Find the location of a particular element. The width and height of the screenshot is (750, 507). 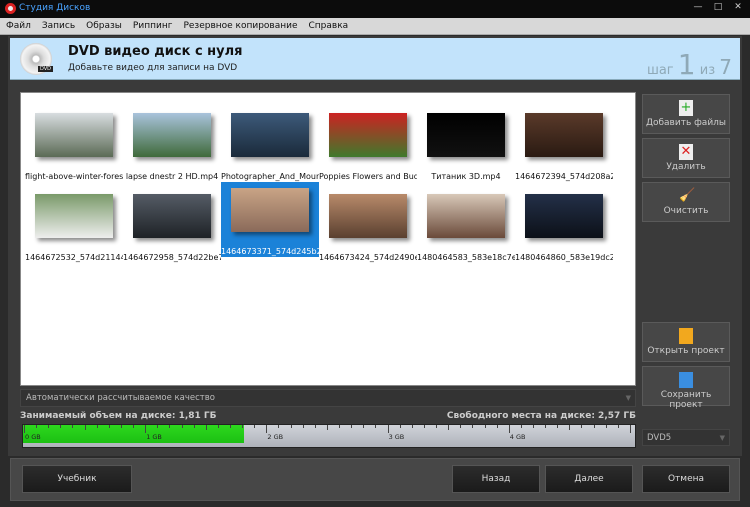

add-files-button: + Добавить файлы is located at coordinates (686, 114).